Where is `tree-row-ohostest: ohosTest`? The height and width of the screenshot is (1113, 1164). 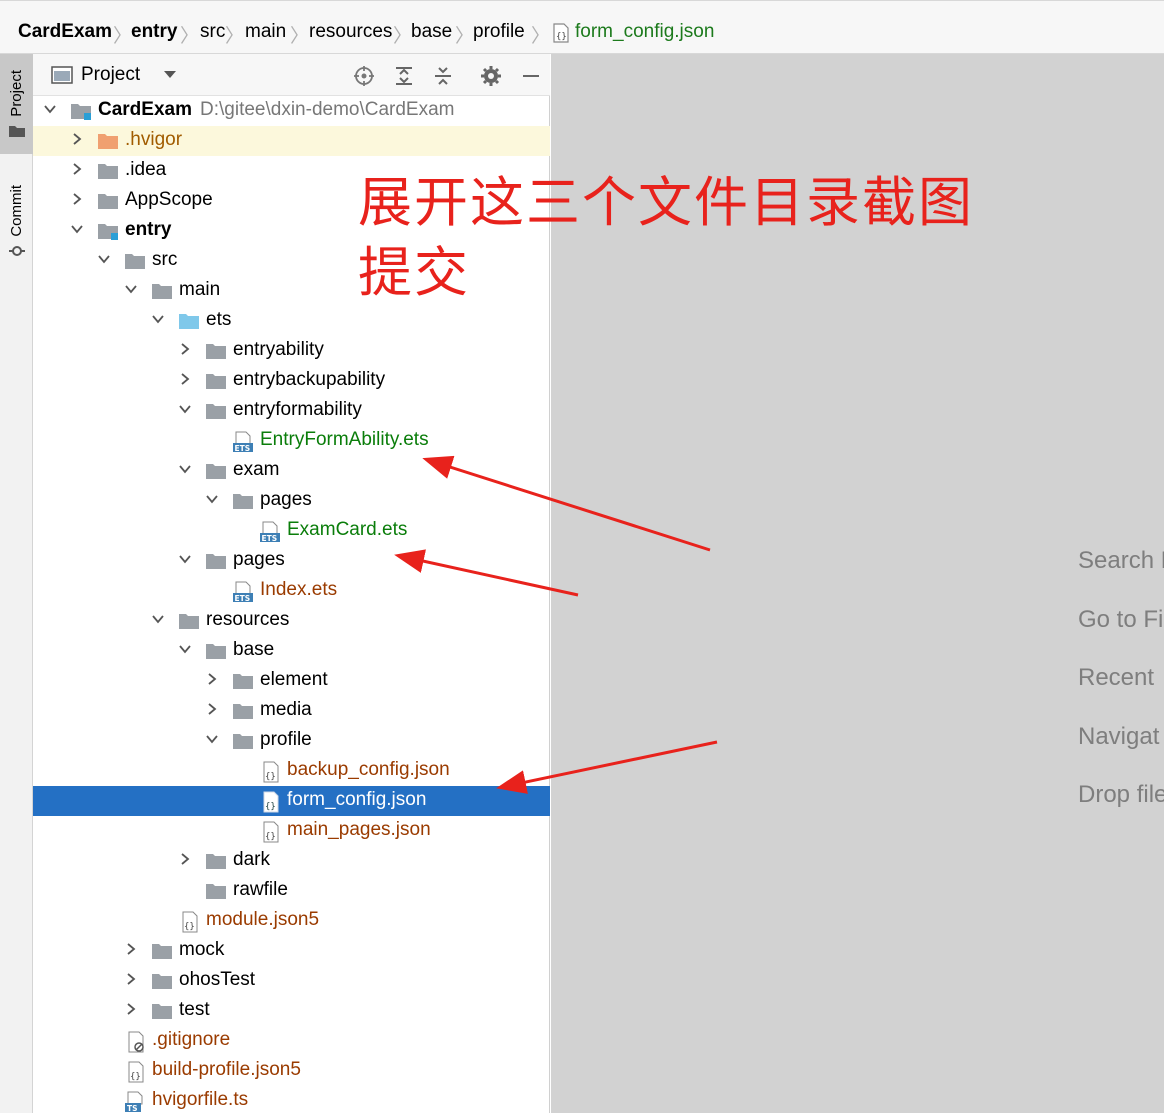 tree-row-ohostest: ohosTest is located at coordinates (291, 981).